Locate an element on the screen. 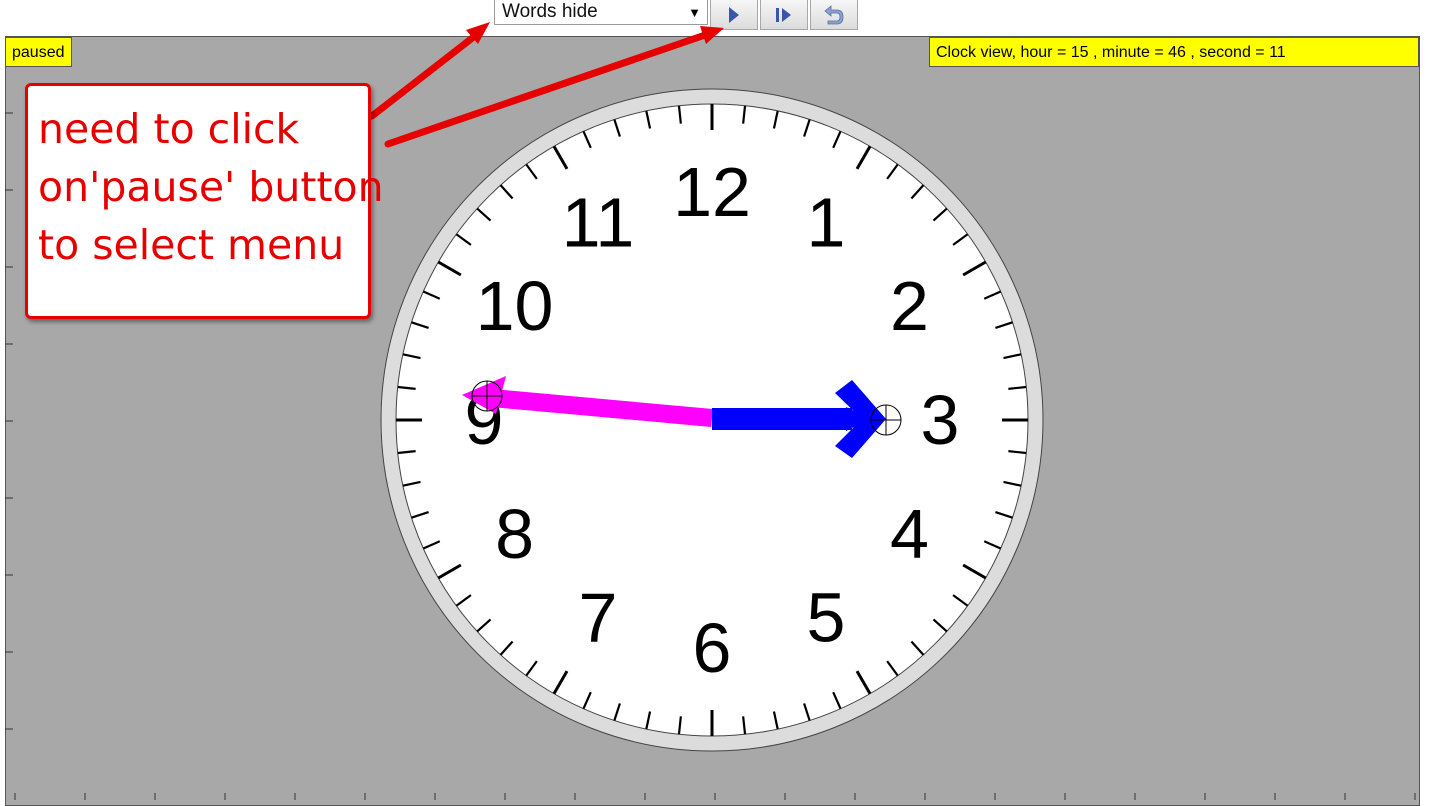 The width and height of the screenshot is (1429, 806). hour-number: 12 is located at coordinates (712, 192).